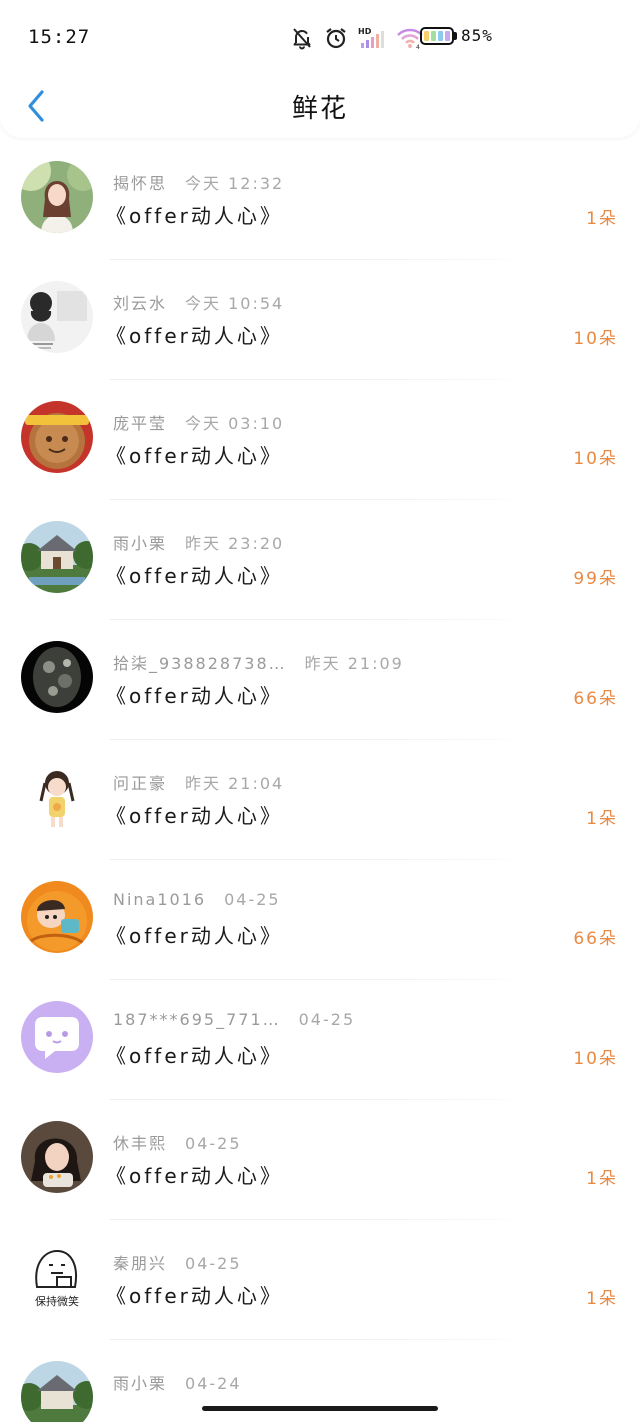 Image resolution: width=640 pixels, height=1422 pixels. Describe the element at coordinates (320, 1160) in the screenshot. I see `list-item: 休丰熙 04-25 《offer动人心》 1朵` at that location.